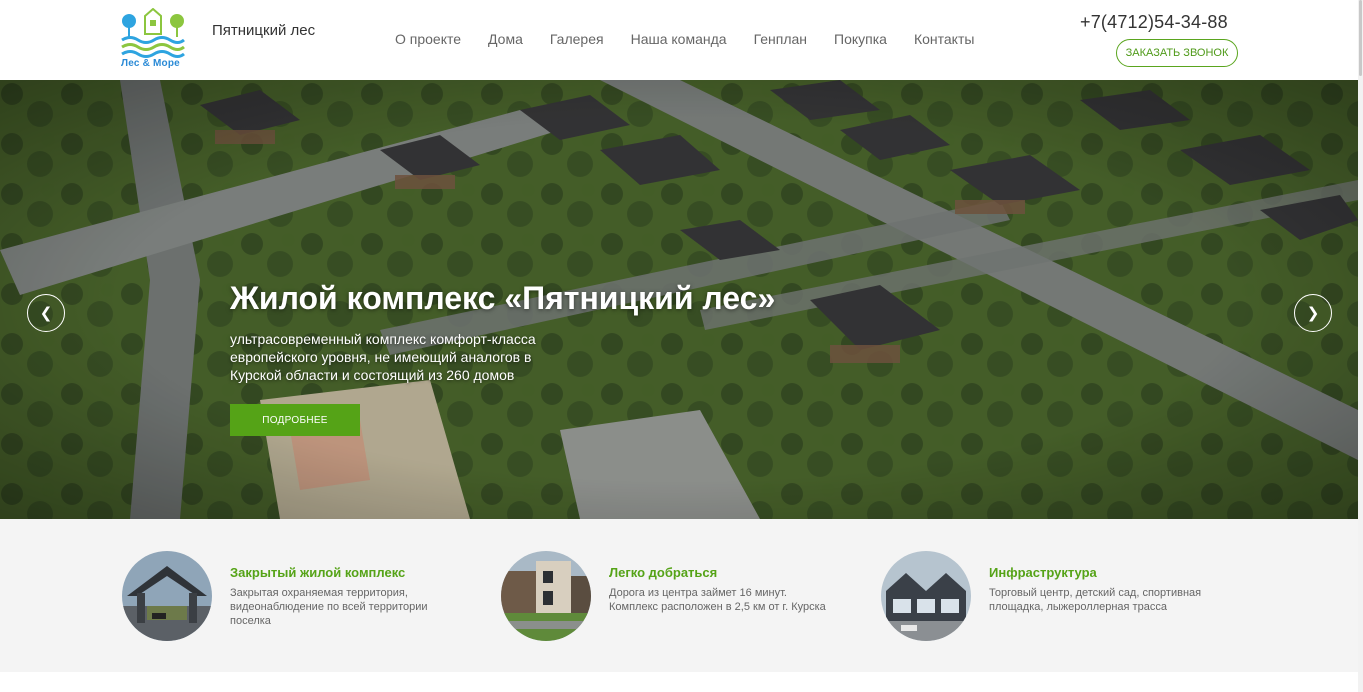 The height and width of the screenshot is (692, 1363). What do you see at coordinates (267, 31) in the screenshot?
I see `brand-name: Пятницкий лес` at bounding box center [267, 31].